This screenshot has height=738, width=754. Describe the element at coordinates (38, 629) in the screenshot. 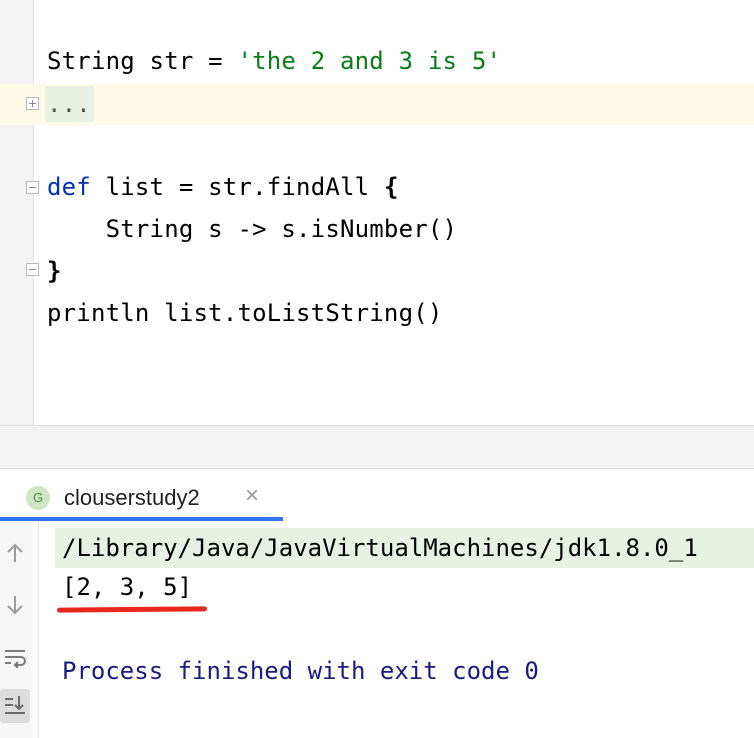

I see `console-gutter-divider` at that location.